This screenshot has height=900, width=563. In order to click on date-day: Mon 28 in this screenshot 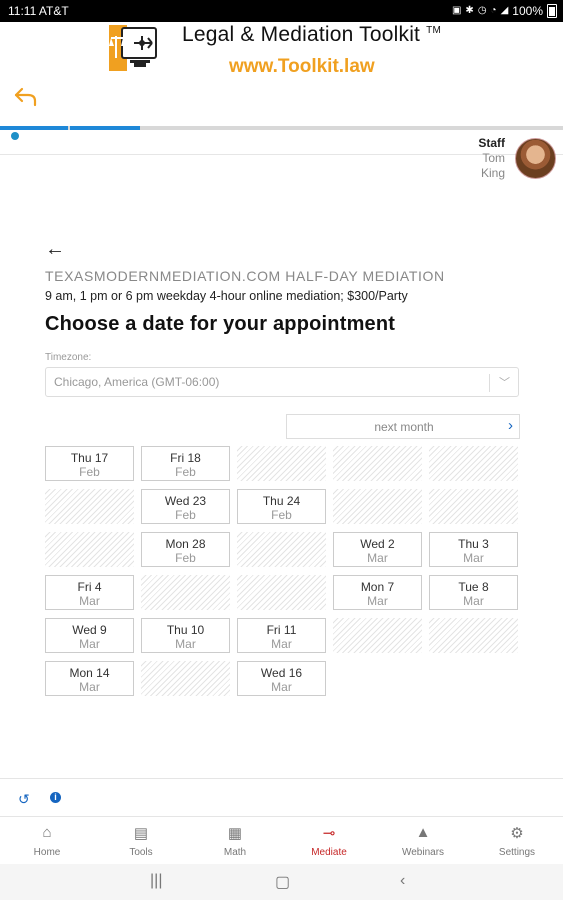, I will do `click(185, 544)`.